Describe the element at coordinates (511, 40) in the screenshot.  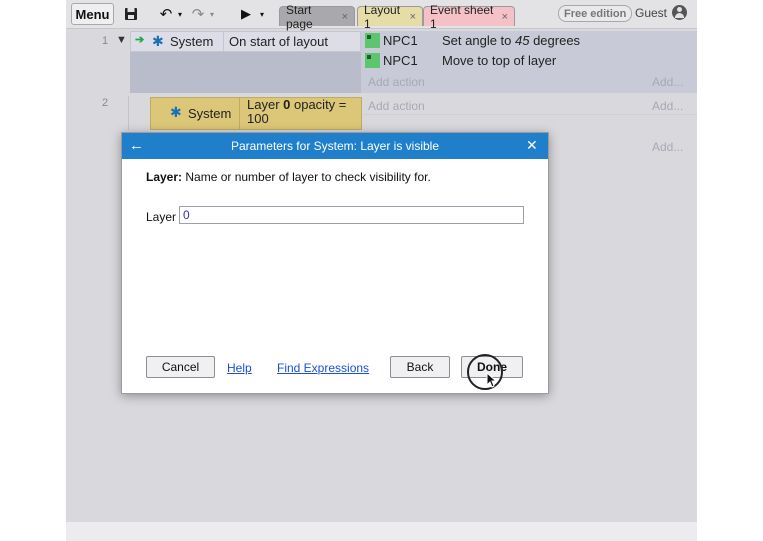
I see `action-text: Set angle to 45 degrees` at that location.